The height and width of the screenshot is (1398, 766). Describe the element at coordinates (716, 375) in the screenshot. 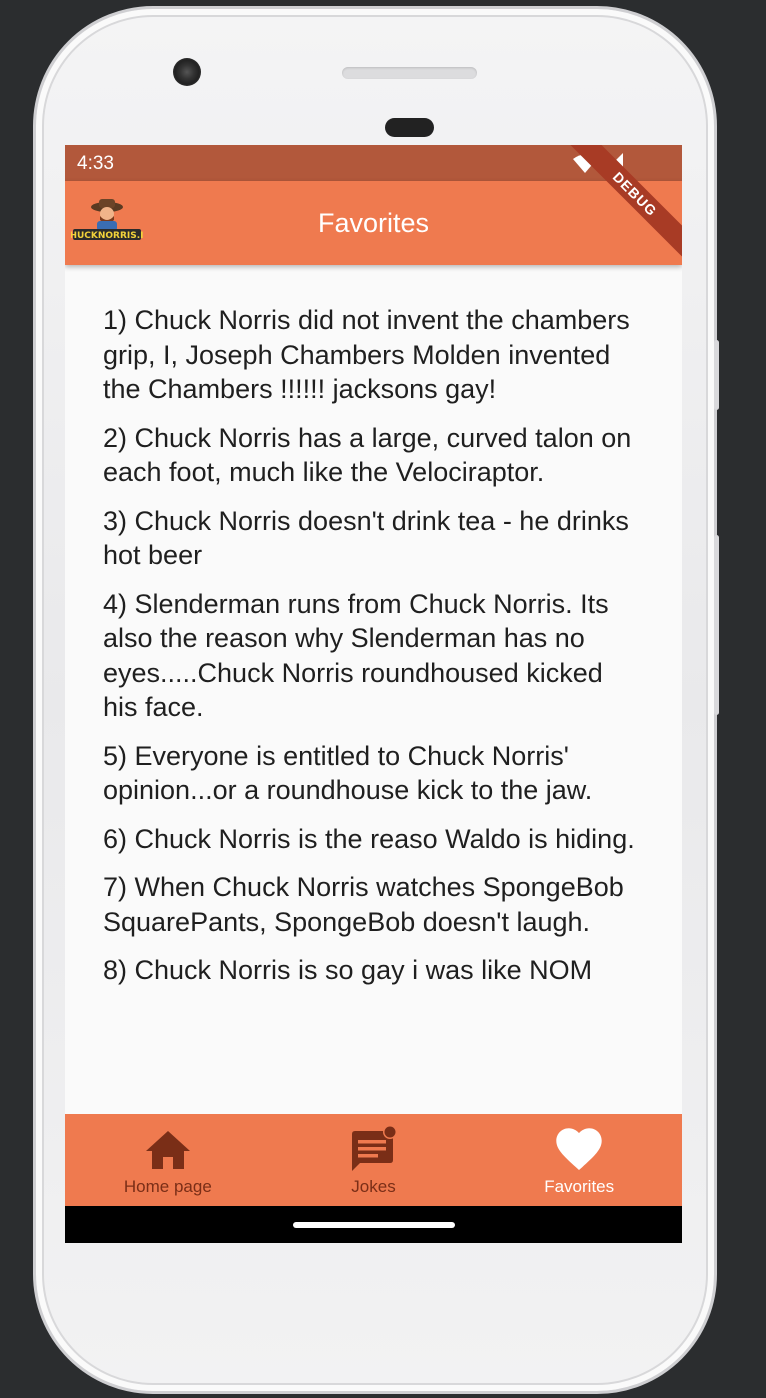

I see `power-button` at that location.